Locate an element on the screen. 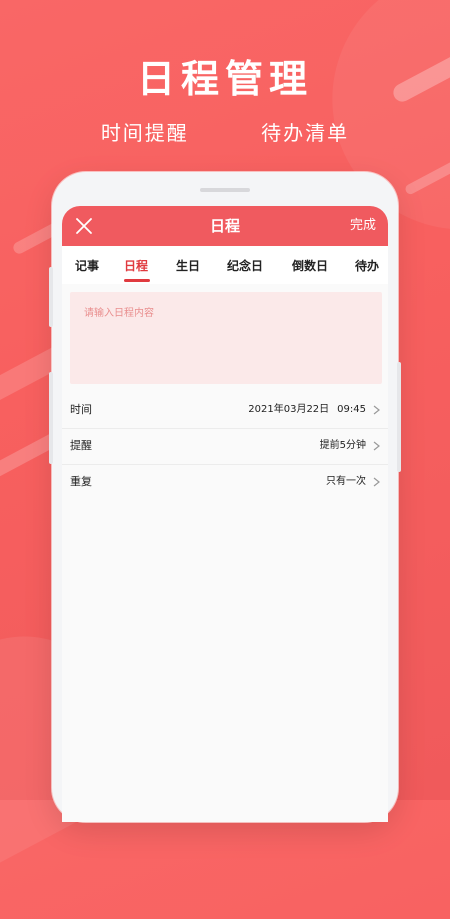 Image resolution: width=450 pixels, height=919 pixels. hero-subtitle-left: 时间提醒 is located at coordinates (144, 133).